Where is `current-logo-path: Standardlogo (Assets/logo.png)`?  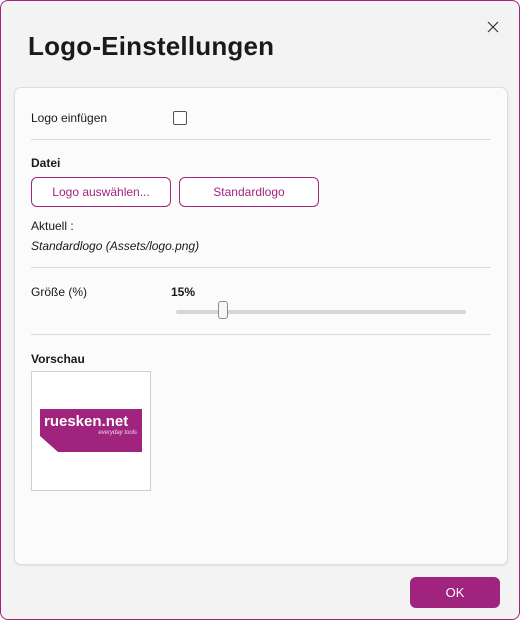 current-logo-path: Standardlogo (Assets/logo.png) is located at coordinates (115, 246).